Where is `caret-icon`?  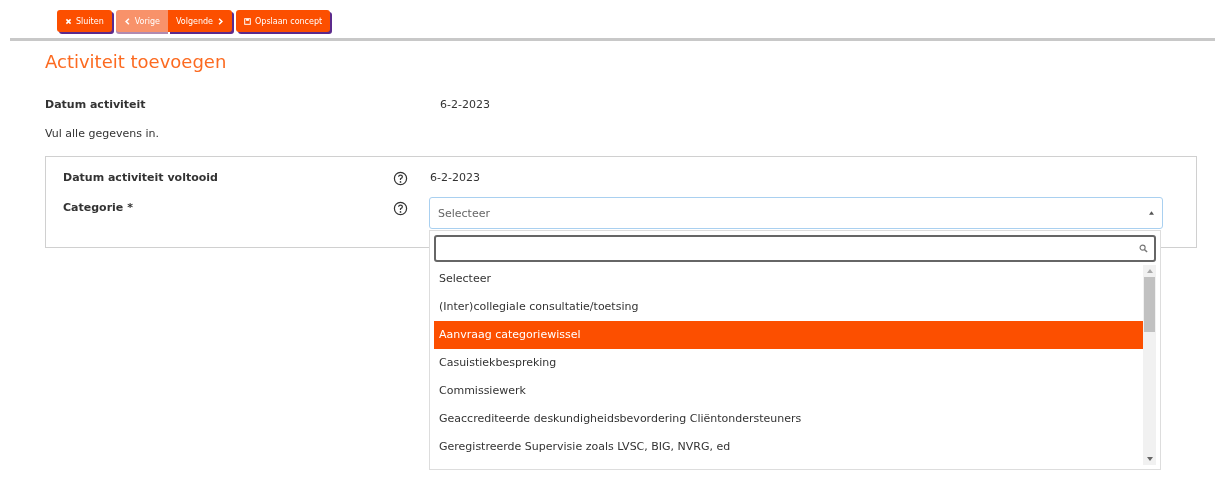
caret-icon is located at coordinates (1151, 213).